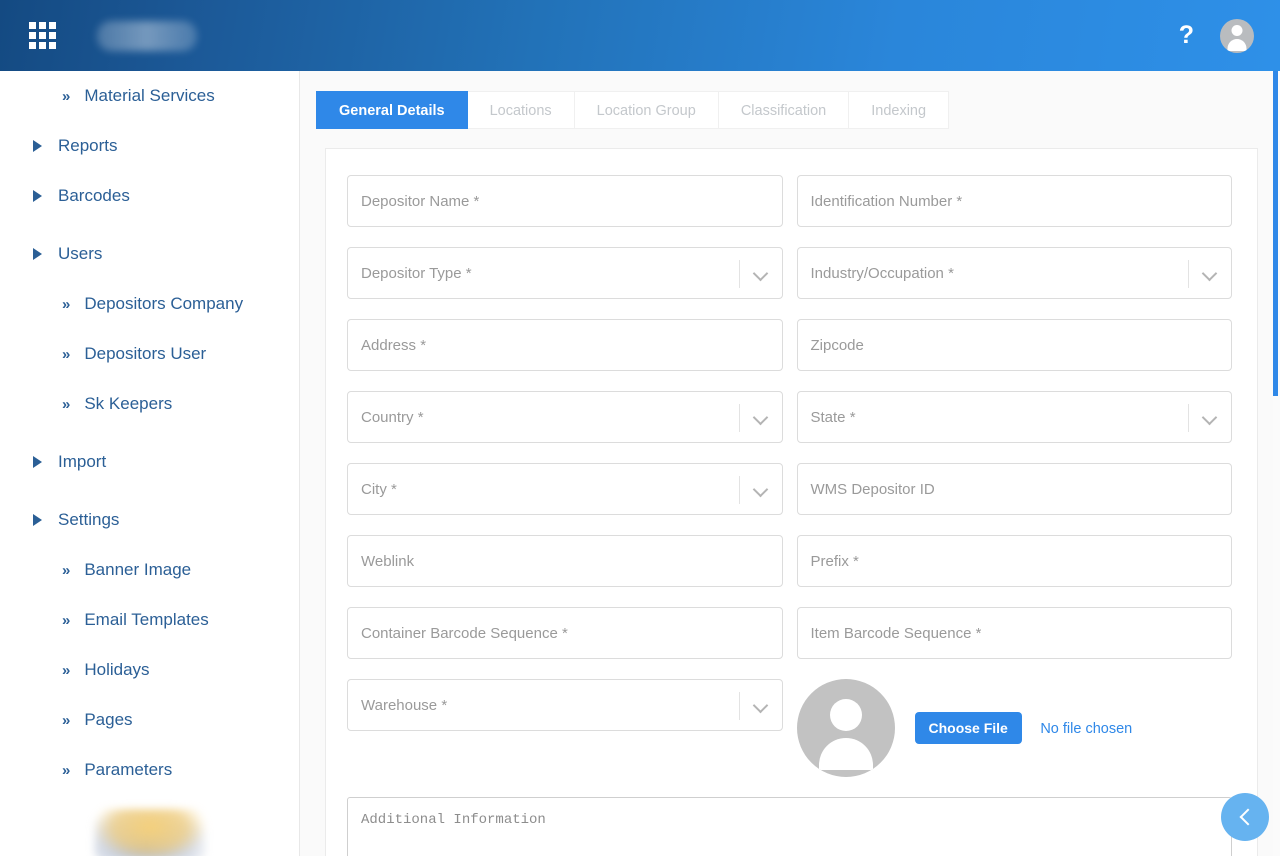 The height and width of the screenshot is (856, 1280). Describe the element at coordinates (646, 110) in the screenshot. I see `tab-location-group: Location Group` at that location.